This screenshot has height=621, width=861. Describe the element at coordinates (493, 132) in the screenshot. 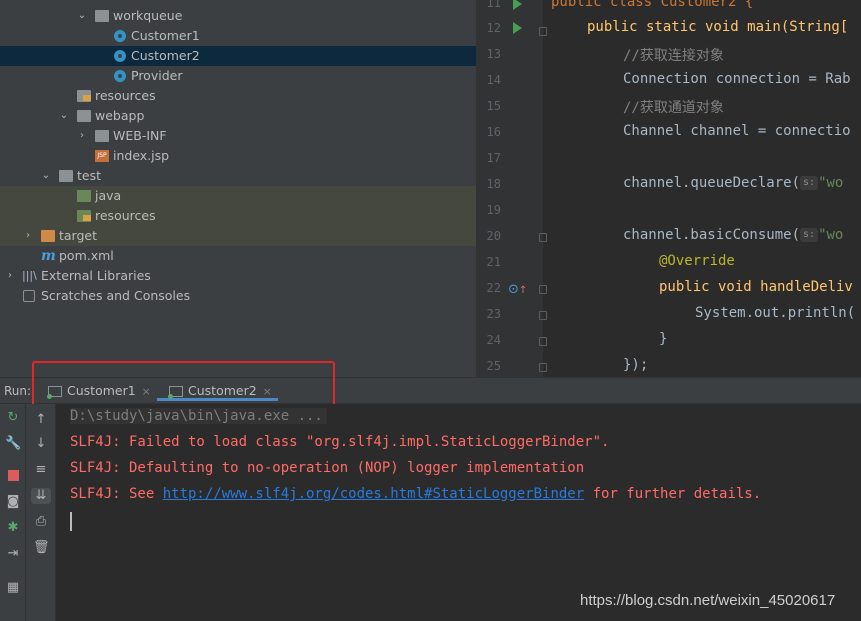

I see `line-number: 16` at that location.